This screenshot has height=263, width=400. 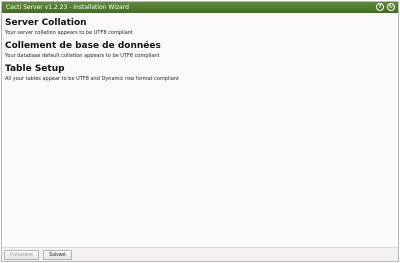 I want to click on previous-button: Précédent, so click(x=21, y=255).